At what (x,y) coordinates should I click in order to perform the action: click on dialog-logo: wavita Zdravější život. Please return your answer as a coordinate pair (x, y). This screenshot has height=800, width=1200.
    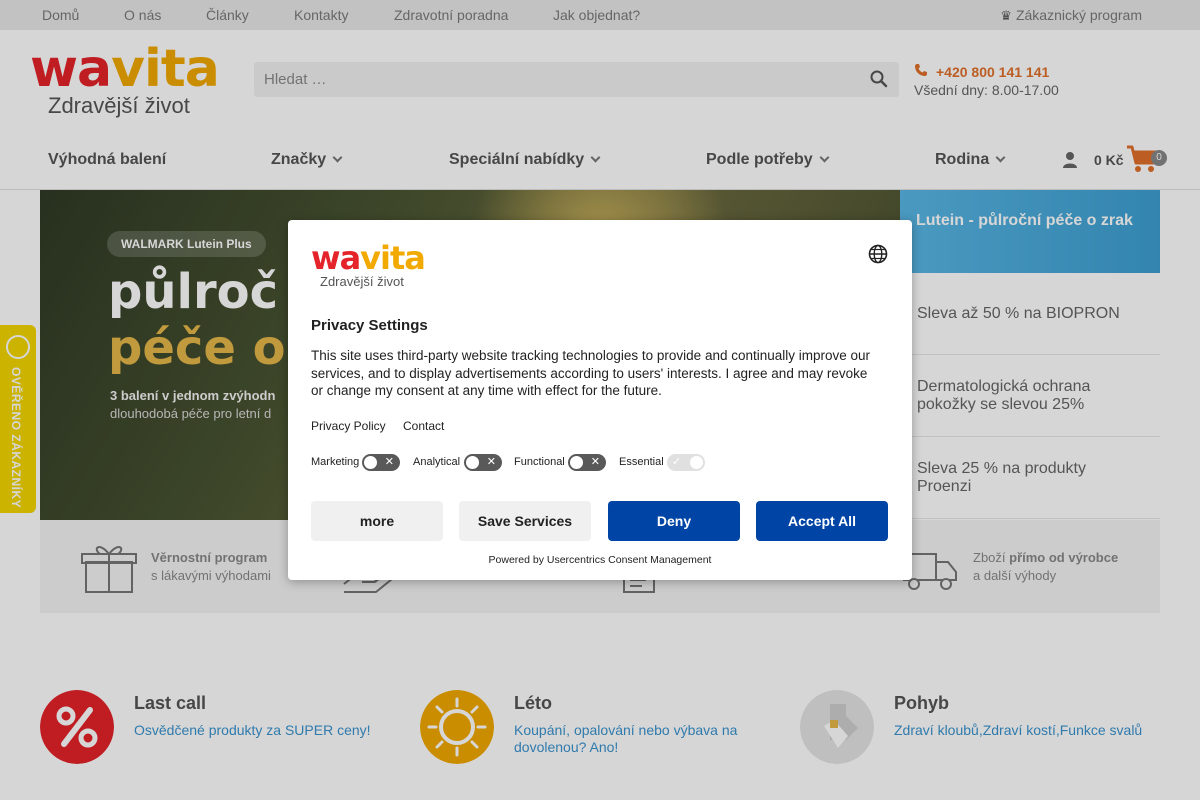
    Looking at the image, I should click on (368, 264).